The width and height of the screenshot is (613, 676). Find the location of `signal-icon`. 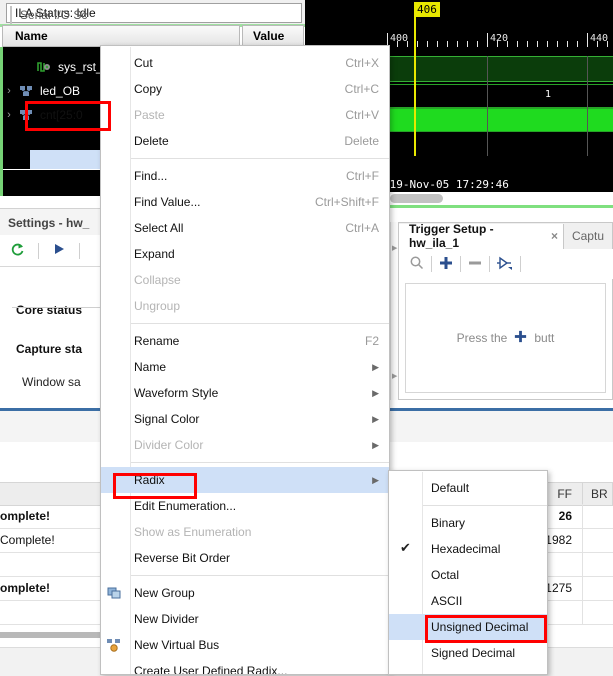

signal-icon is located at coordinates (45, 67).